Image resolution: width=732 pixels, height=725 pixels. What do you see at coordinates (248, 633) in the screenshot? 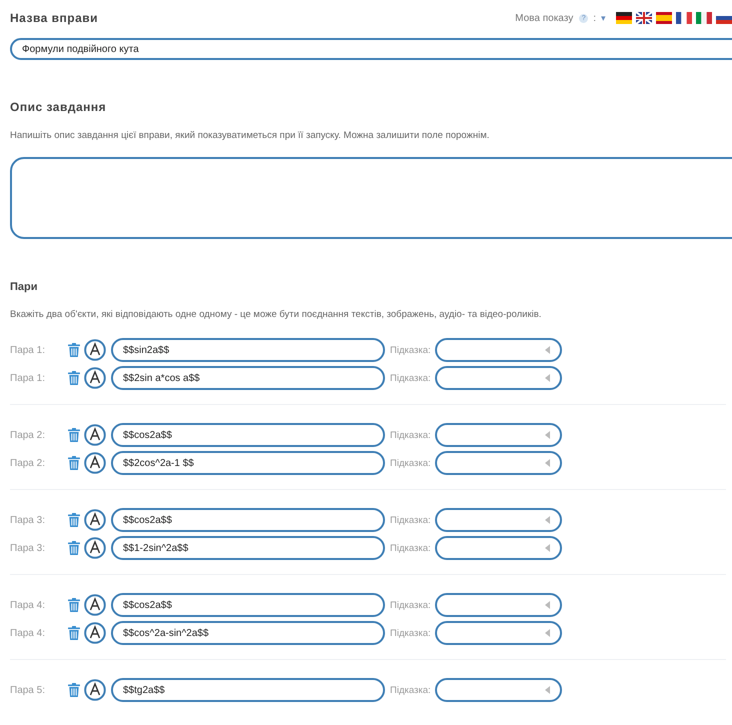
I see `pair-field: $$cos^2a-sin^2a$$` at bounding box center [248, 633].